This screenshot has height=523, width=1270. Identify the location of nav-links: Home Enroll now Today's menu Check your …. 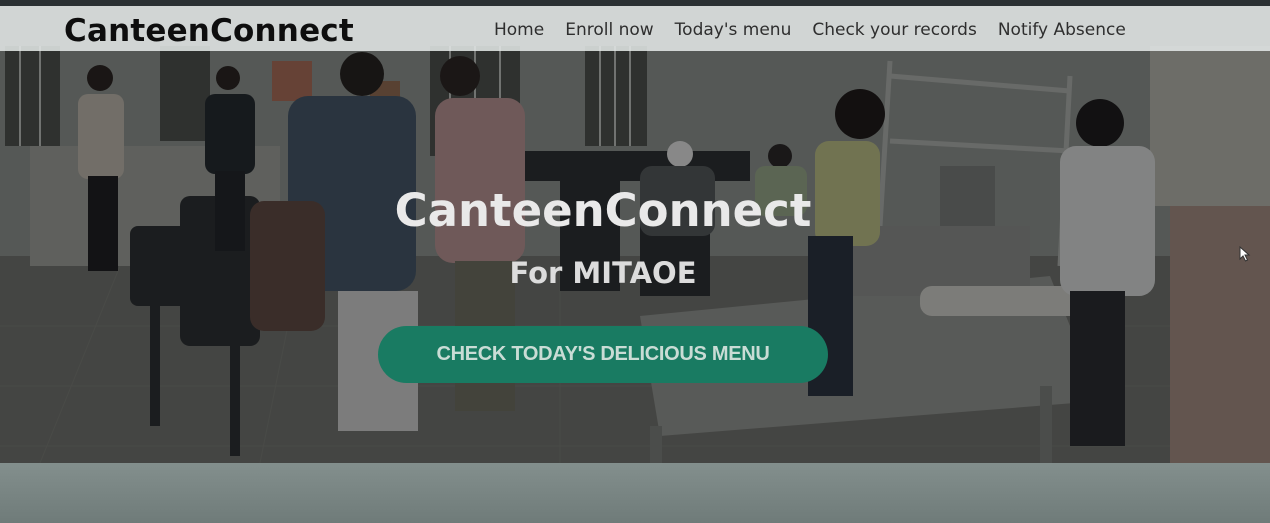
(820, 30).